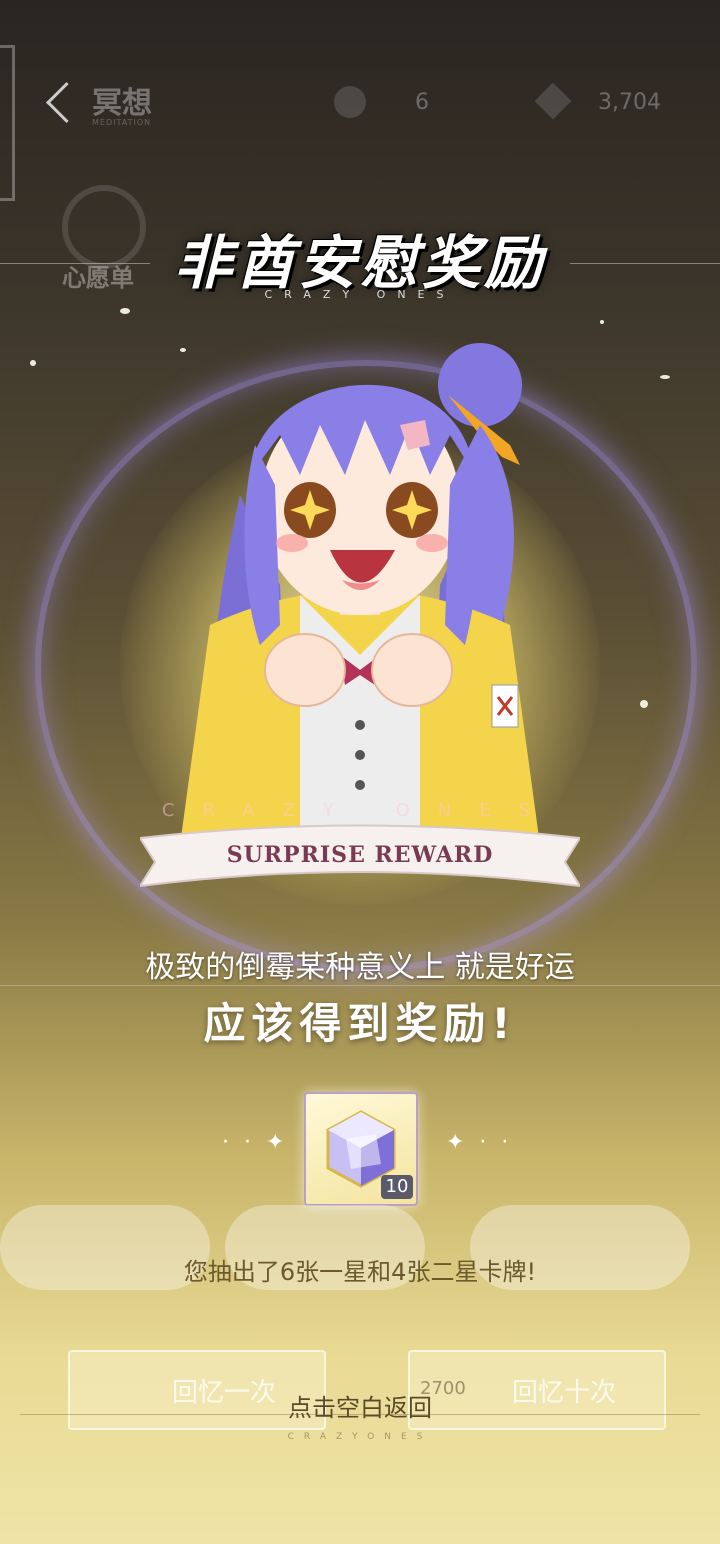  Describe the element at coordinates (360, 1405) in the screenshot. I see `tap-to-return-hint: 点击空白返回` at that location.